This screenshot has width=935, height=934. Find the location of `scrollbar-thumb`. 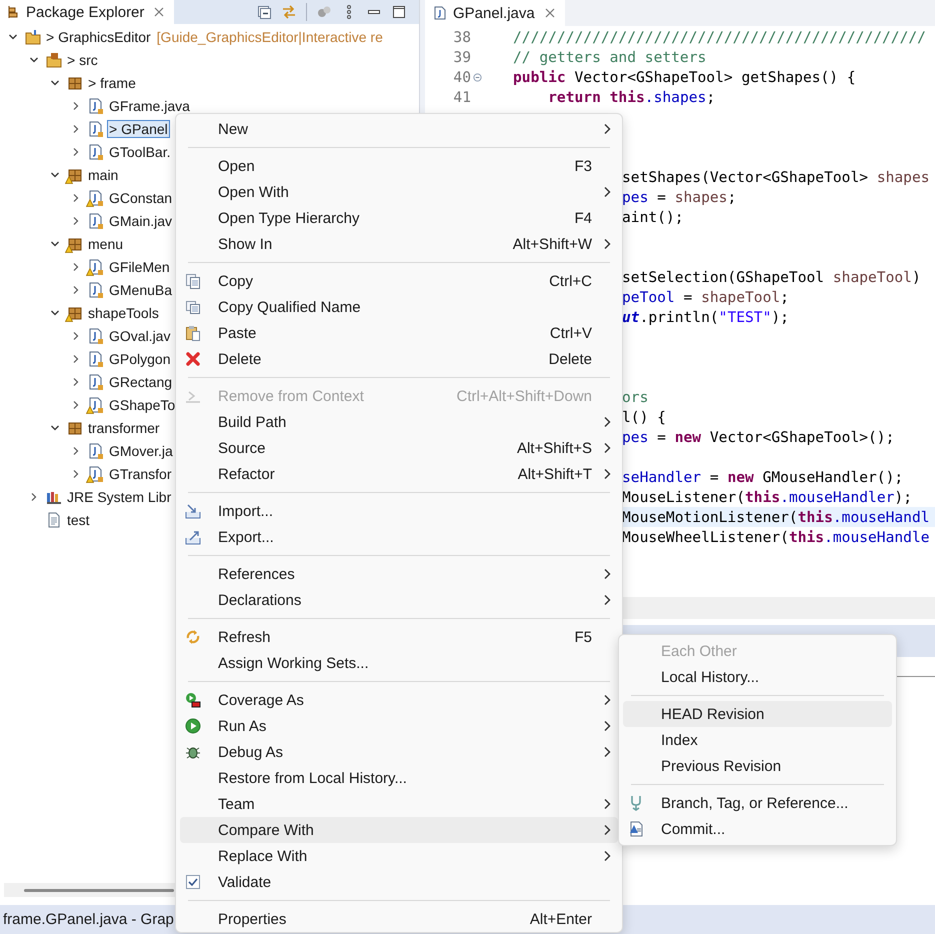

scrollbar-thumb is located at coordinates (99, 890).